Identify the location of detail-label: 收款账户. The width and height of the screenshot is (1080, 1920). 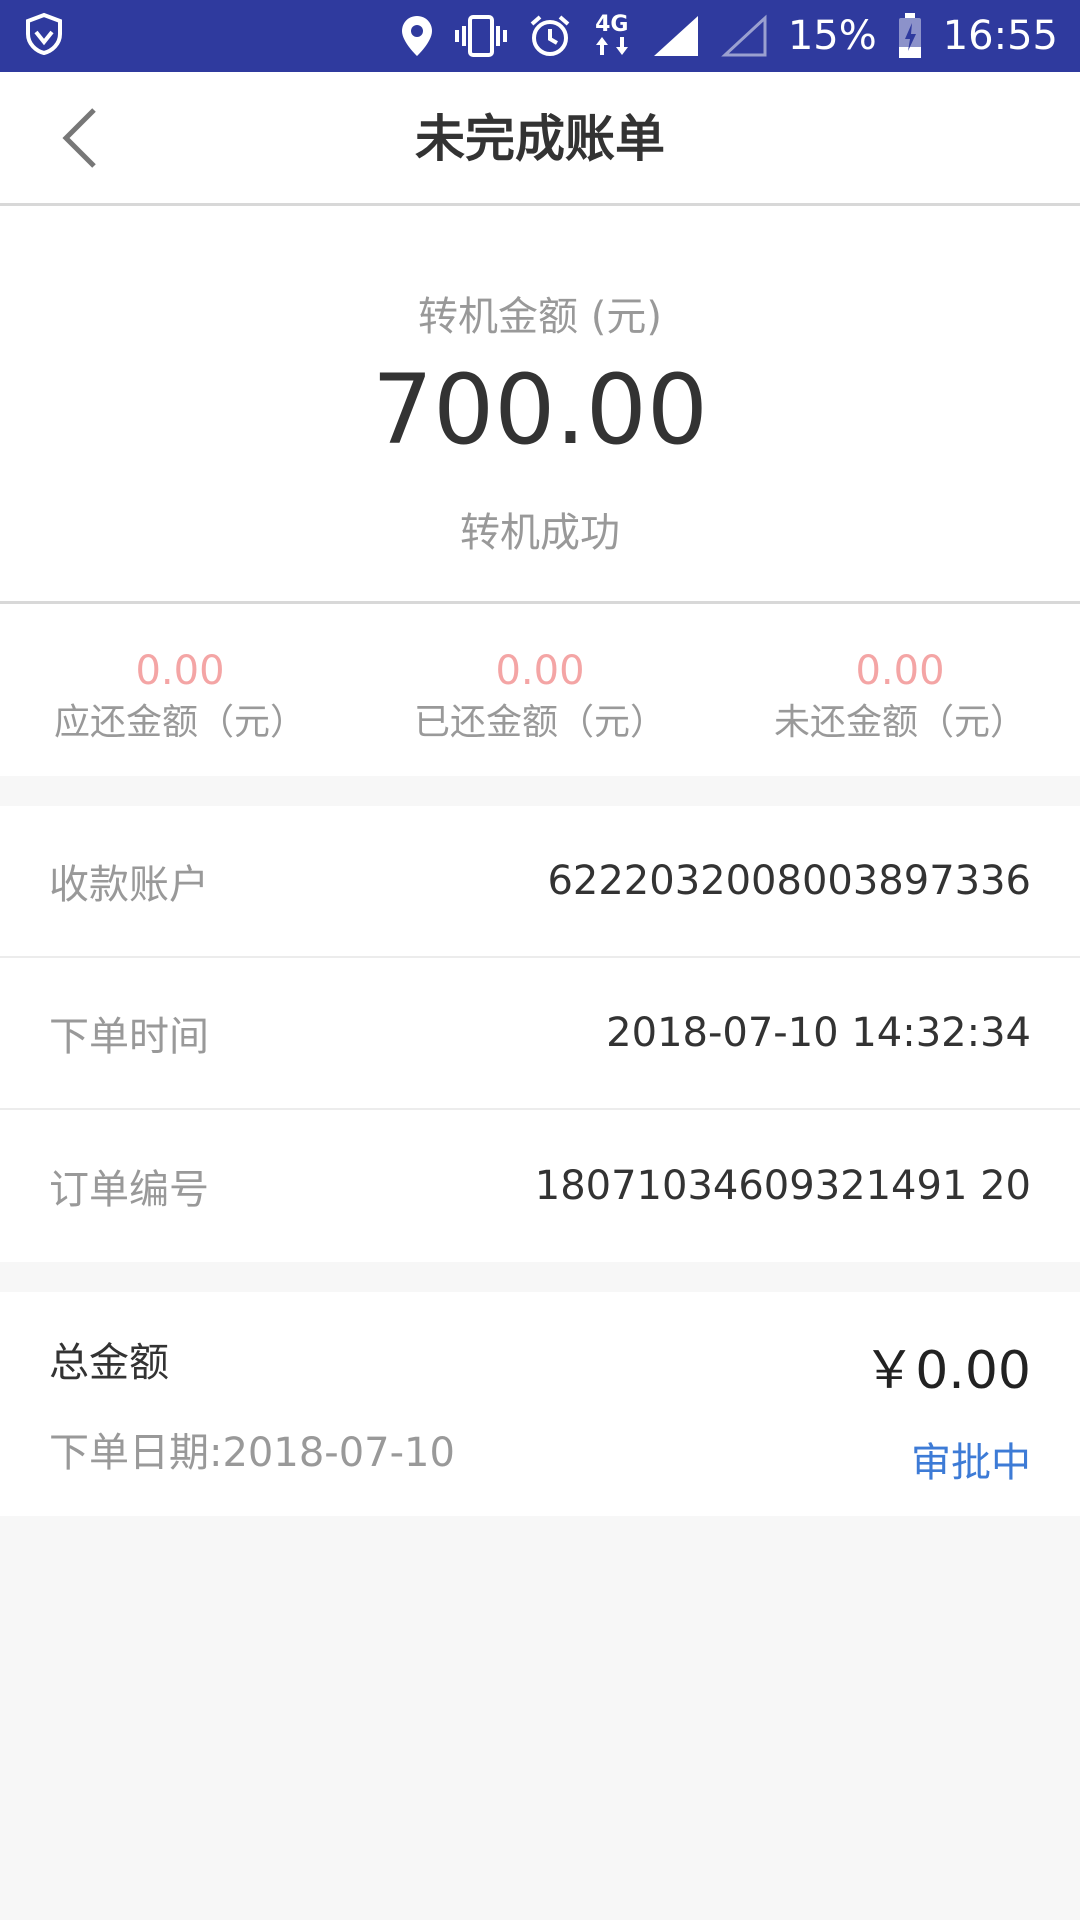
(129, 885).